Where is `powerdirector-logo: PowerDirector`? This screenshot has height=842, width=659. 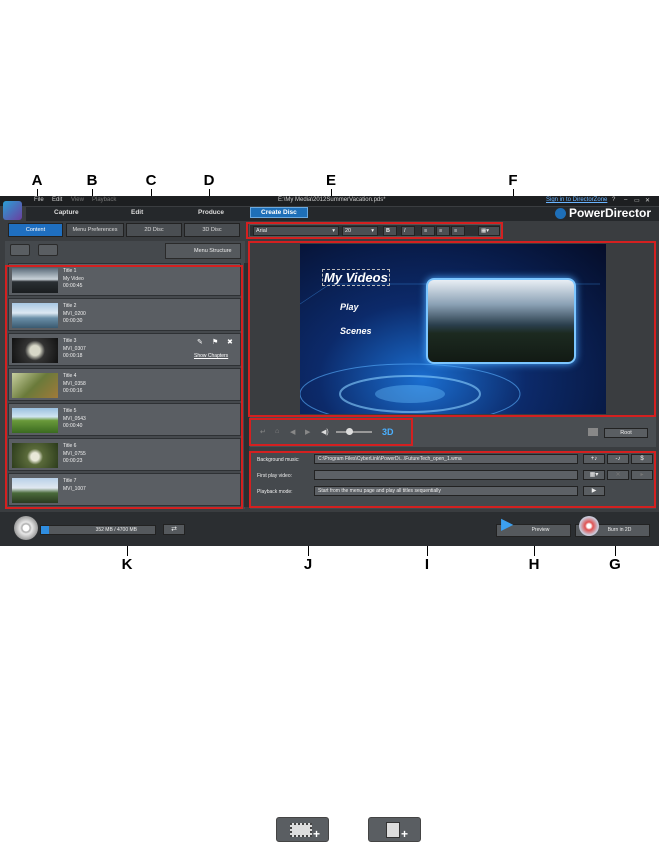
powerdirector-logo: PowerDirector is located at coordinates (602, 213).